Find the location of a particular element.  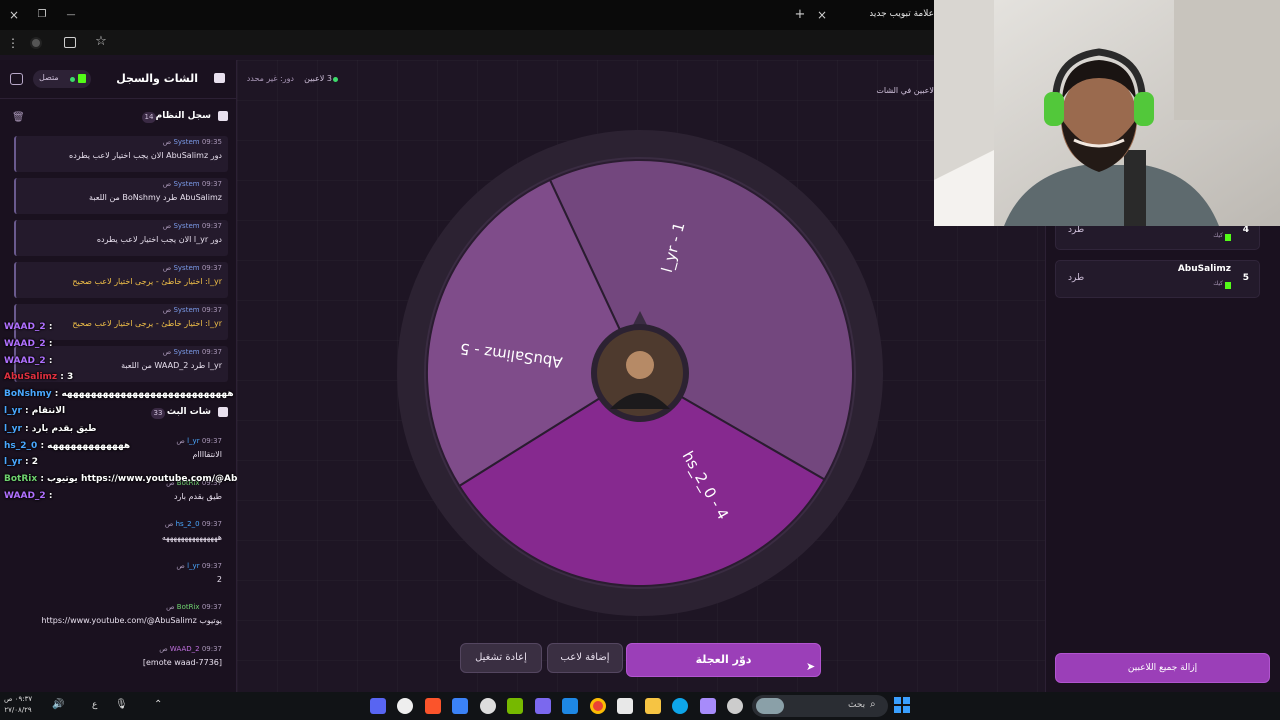

tab-close-icon: × is located at coordinates (822, 15).